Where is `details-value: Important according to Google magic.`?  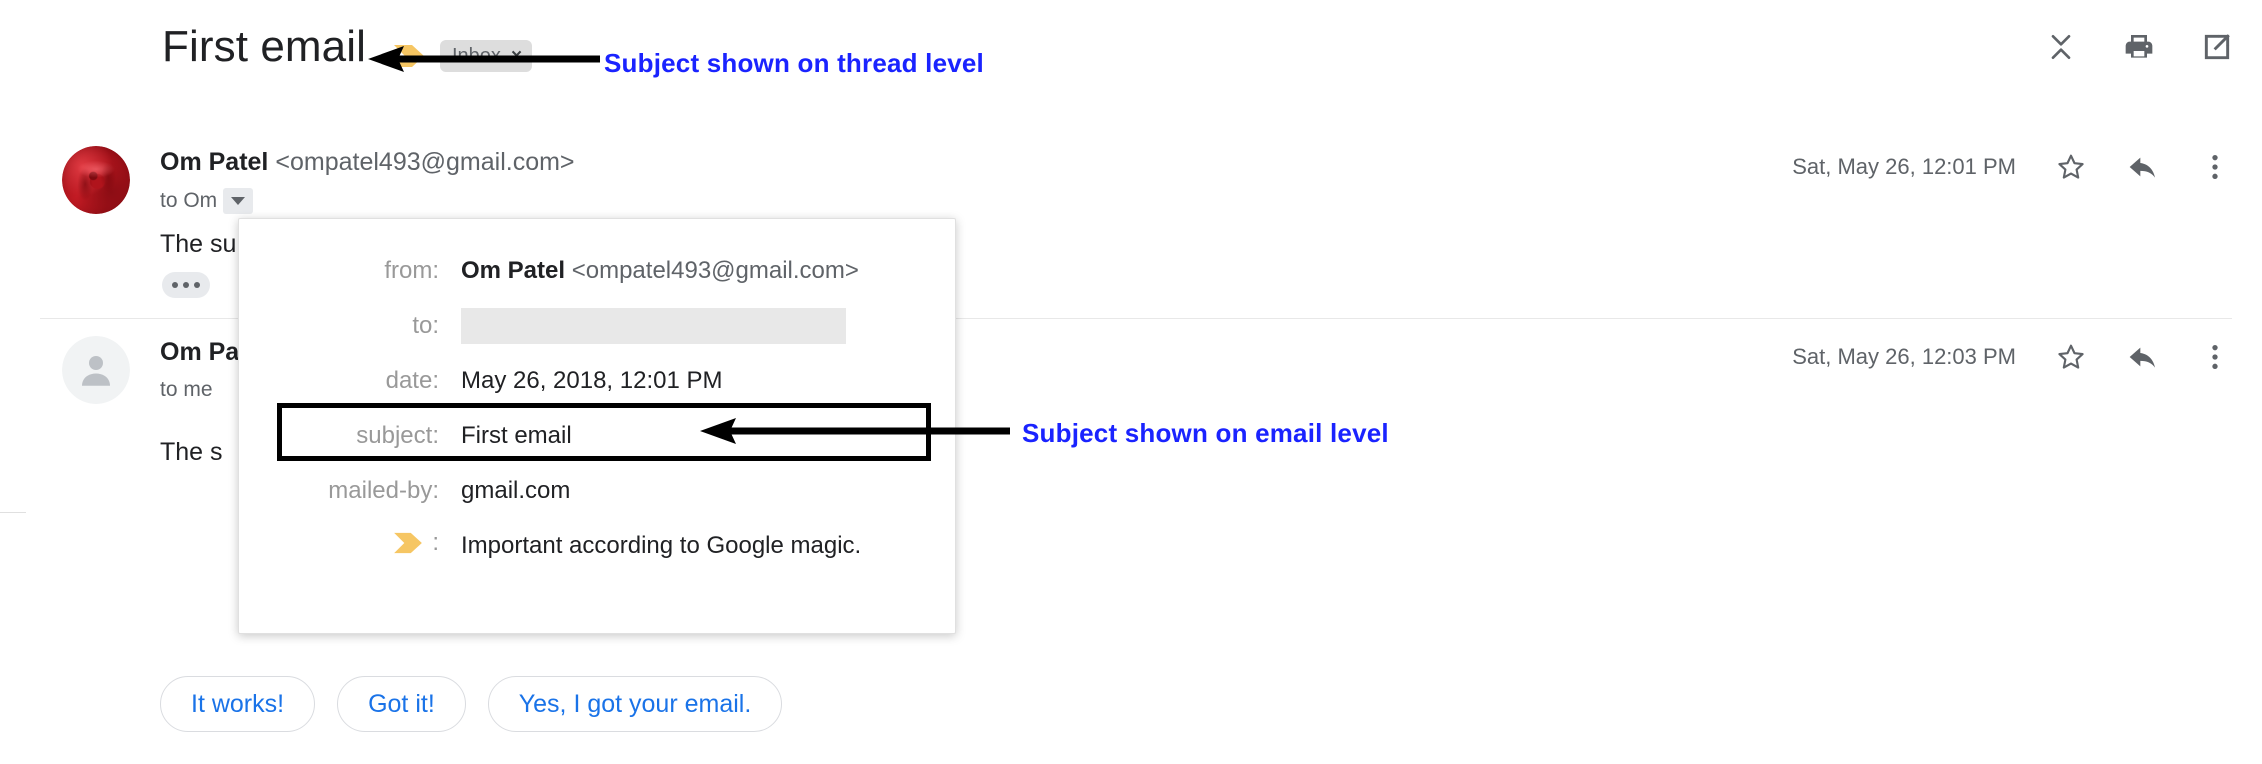
details-value: Important according to Google magic. is located at coordinates (661, 545).